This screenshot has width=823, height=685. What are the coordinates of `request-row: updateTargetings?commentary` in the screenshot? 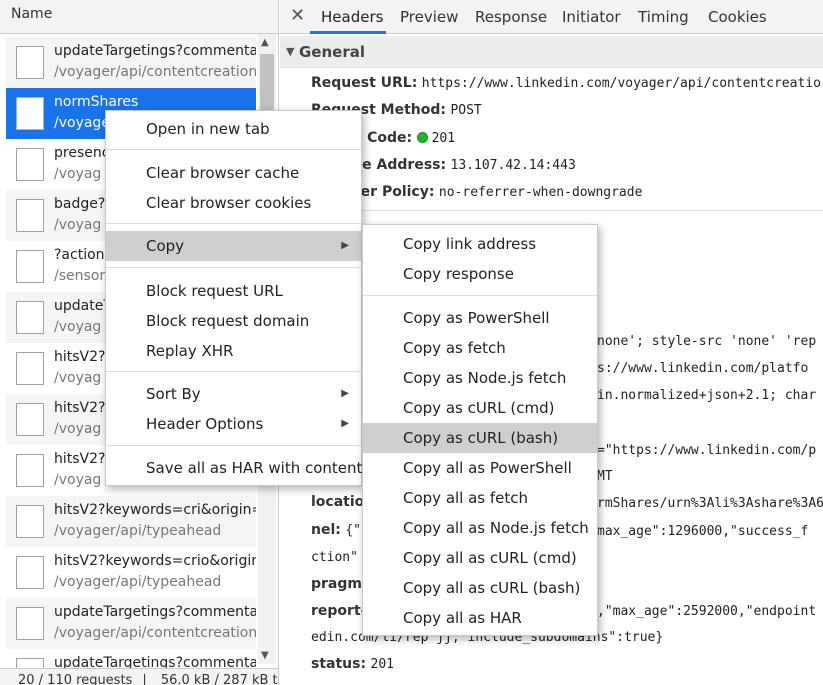 It's located at (131, 658).